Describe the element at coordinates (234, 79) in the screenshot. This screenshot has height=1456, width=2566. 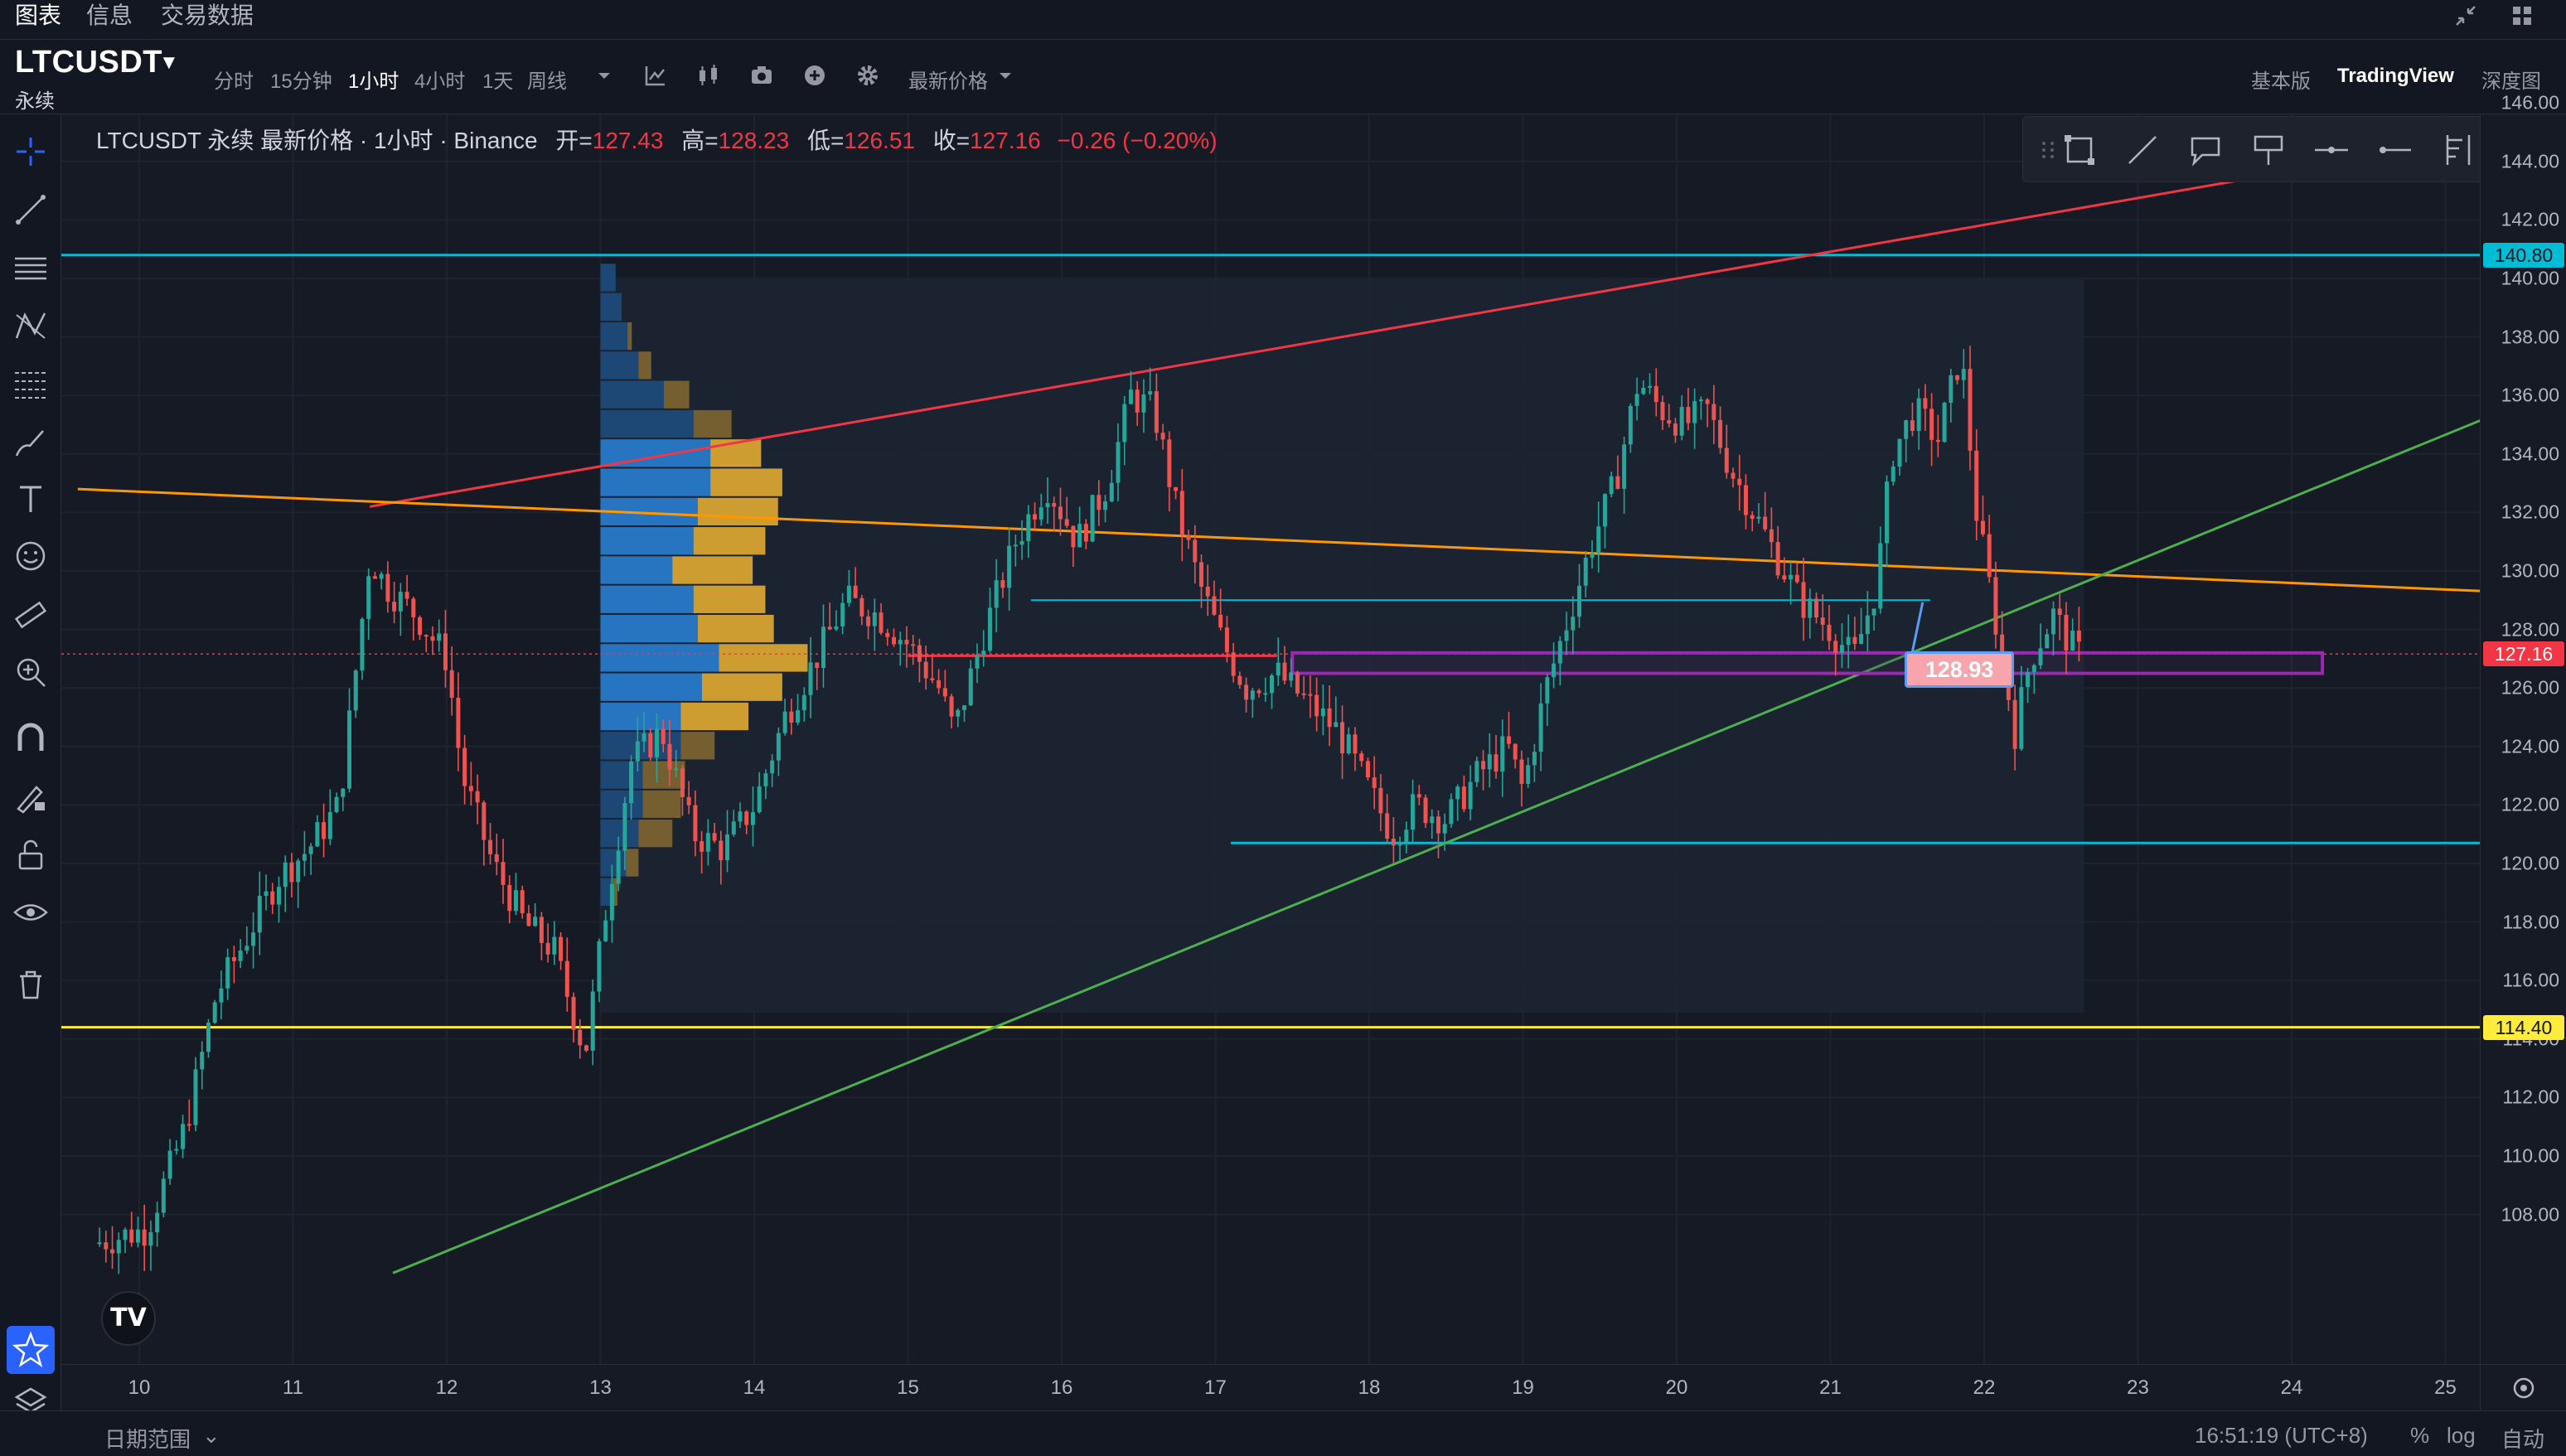
I see `timeframe-tick: 分时` at that location.